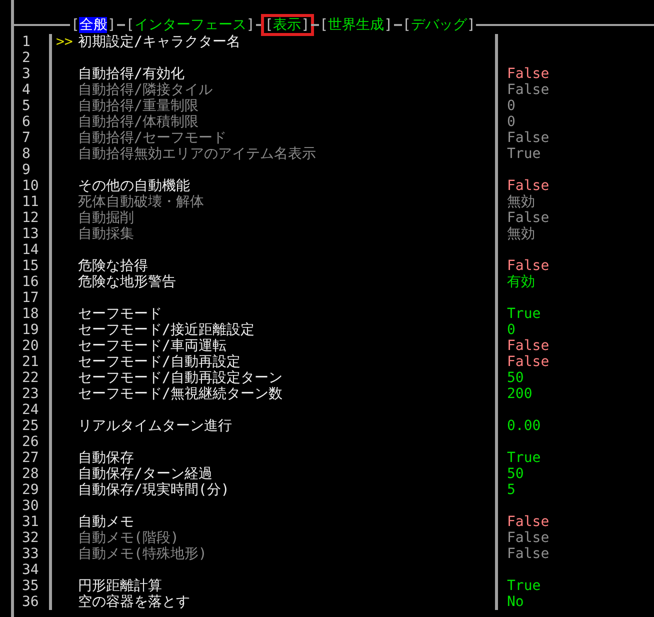 This screenshot has width=654, height=617. Describe the element at coordinates (159, 42) in the screenshot. I see `setting-label: 初期設定/キャラクター名` at that location.